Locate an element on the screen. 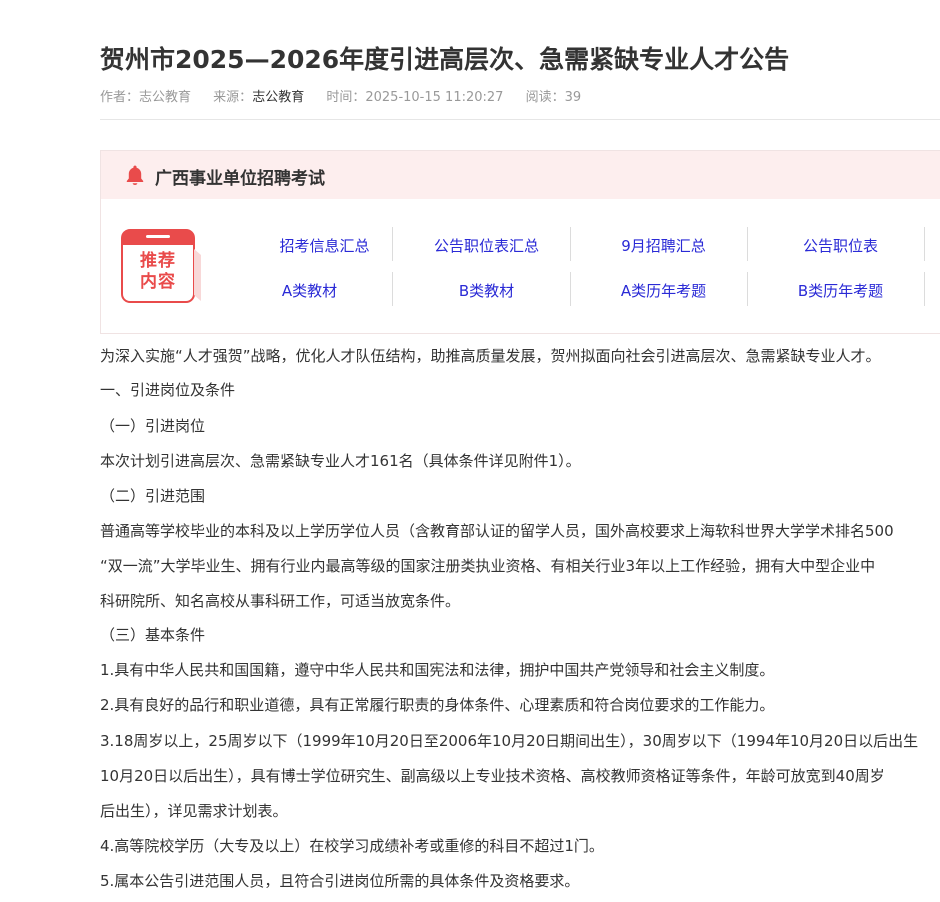 The height and width of the screenshot is (902, 940). source-label: 来源： is located at coordinates (233, 97).